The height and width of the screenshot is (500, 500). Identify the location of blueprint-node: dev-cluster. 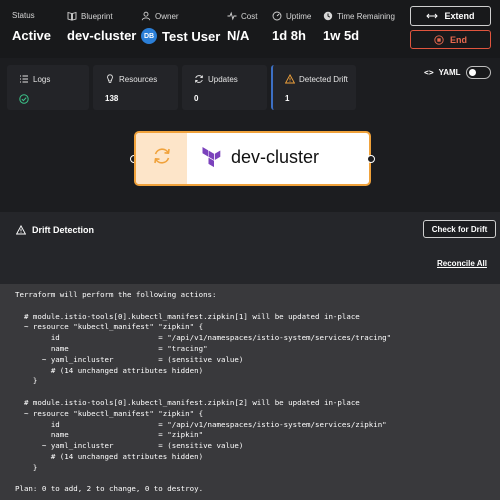
(252, 158).